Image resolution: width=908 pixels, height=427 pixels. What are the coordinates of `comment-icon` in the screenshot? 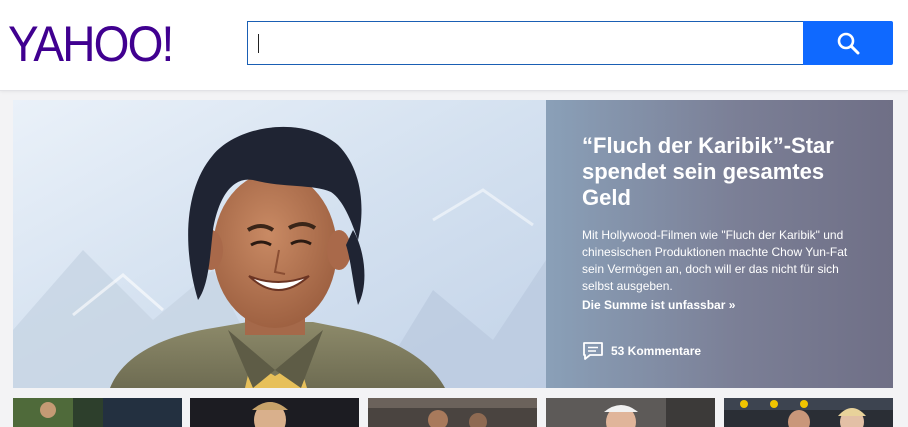 It's located at (593, 351).